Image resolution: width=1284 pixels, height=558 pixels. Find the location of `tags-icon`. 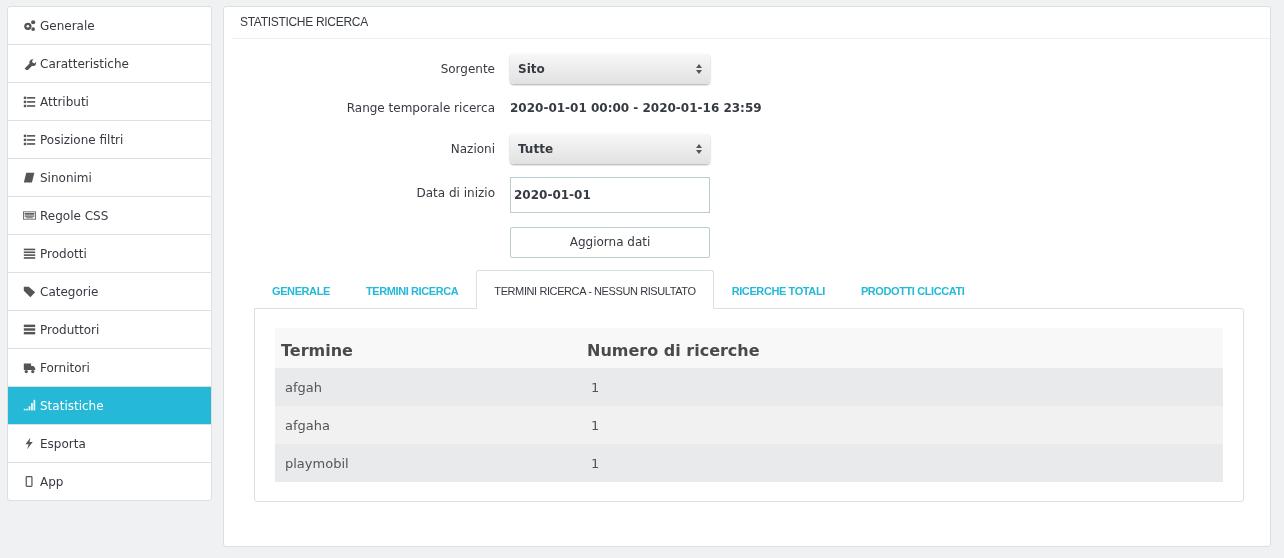

tags-icon is located at coordinates (29, 291).